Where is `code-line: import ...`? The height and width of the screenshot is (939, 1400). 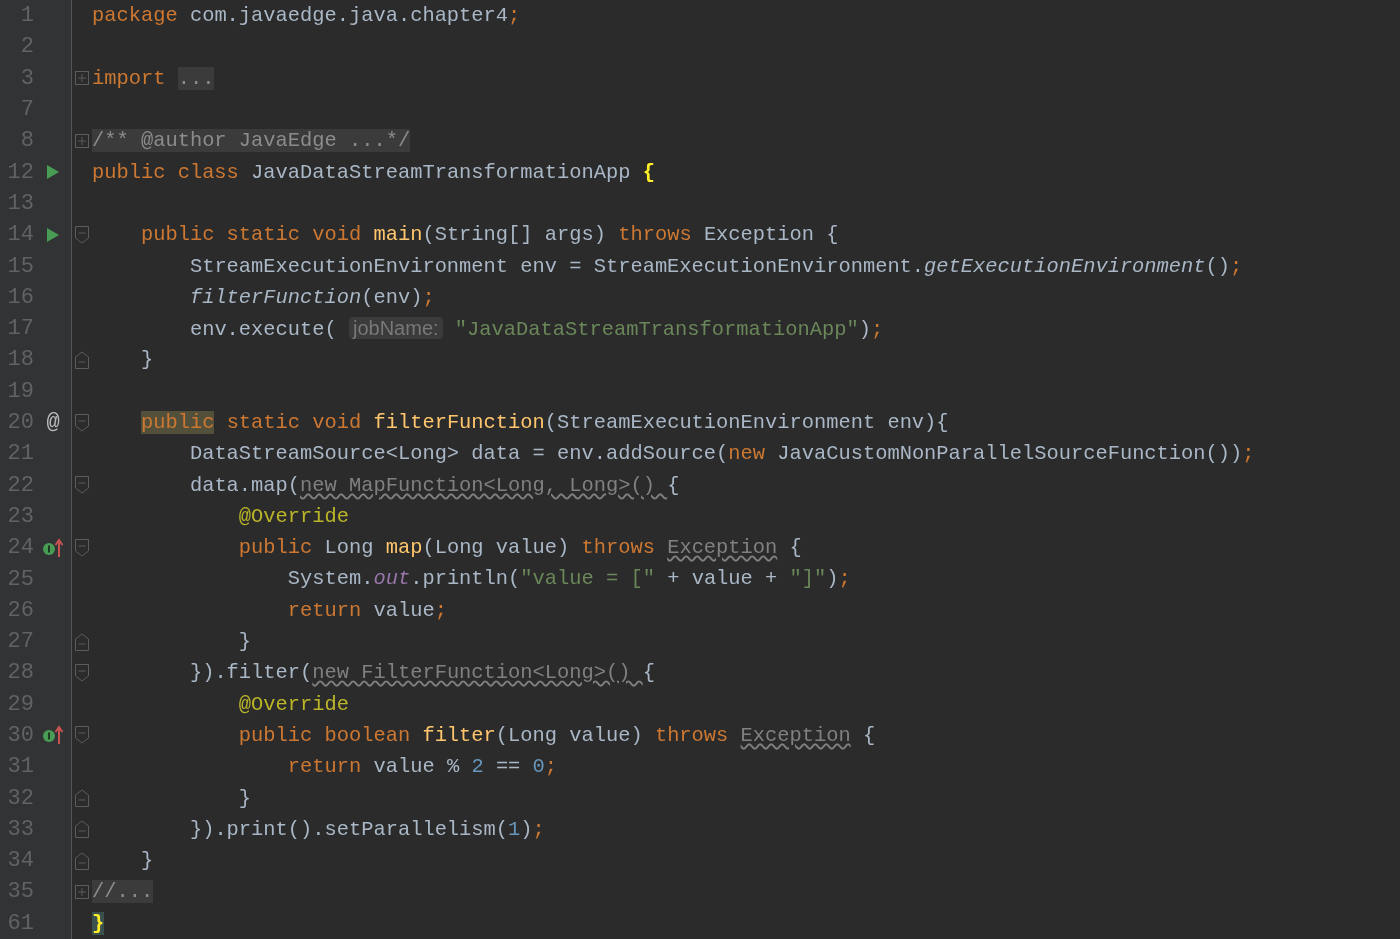
code-line: import ... is located at coordinates (153, 78).